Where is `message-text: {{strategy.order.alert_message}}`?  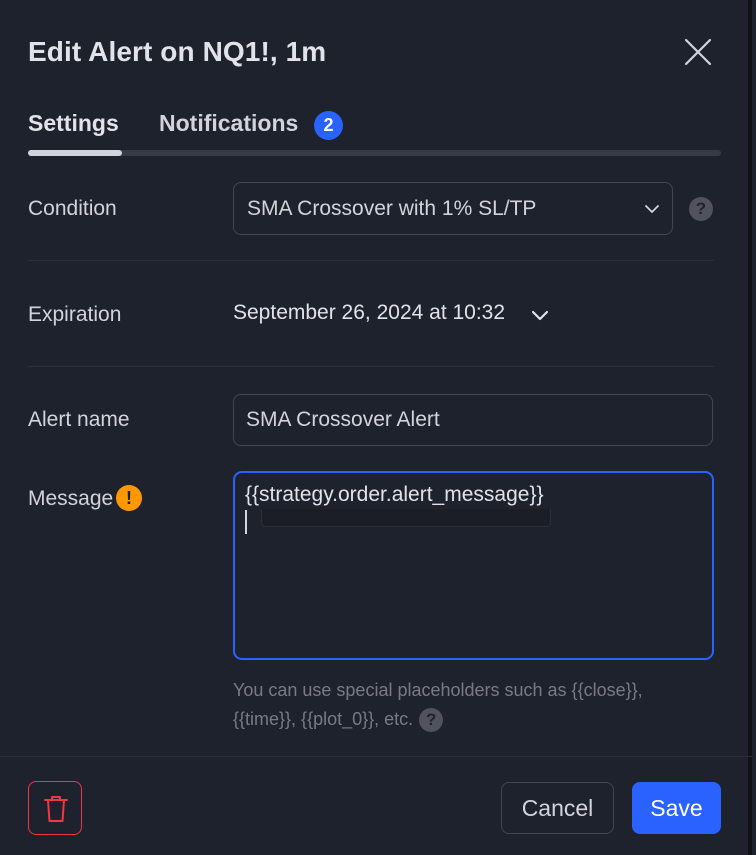
message-text: {{strategy.order.alert_message}} is located at coordinates (394, 494).